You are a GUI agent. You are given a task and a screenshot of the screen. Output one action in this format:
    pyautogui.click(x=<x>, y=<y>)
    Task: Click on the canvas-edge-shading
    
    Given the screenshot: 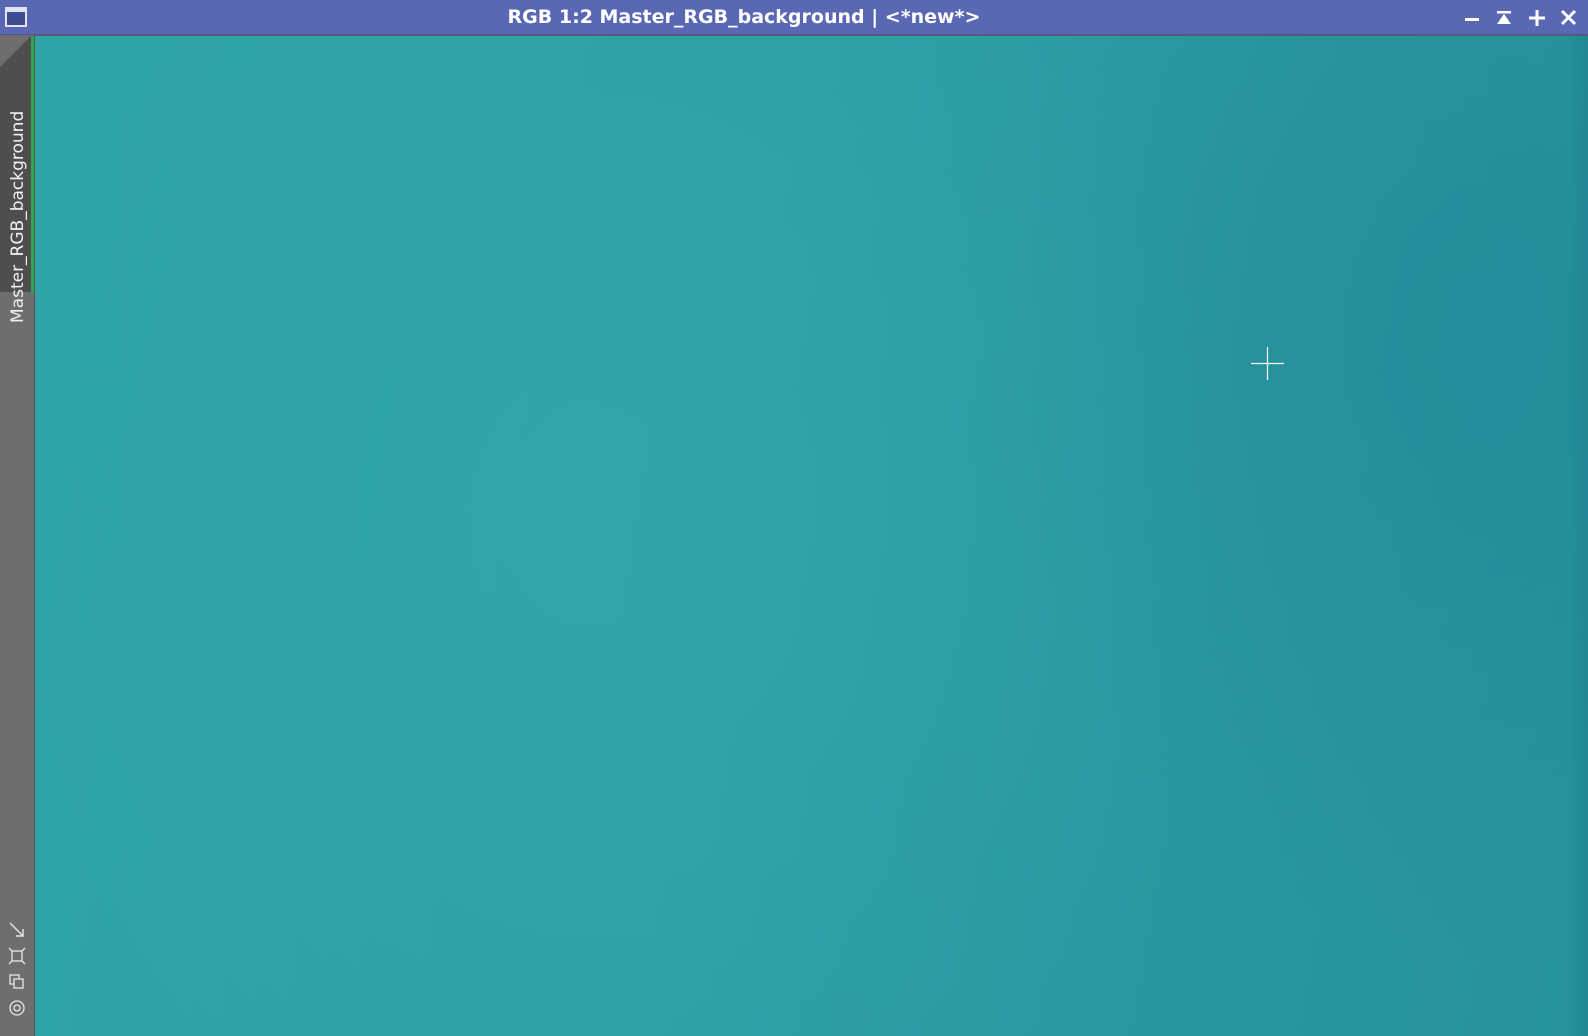 What is the action you would take?
    pyautogui.click(x=1578, y=536)
    